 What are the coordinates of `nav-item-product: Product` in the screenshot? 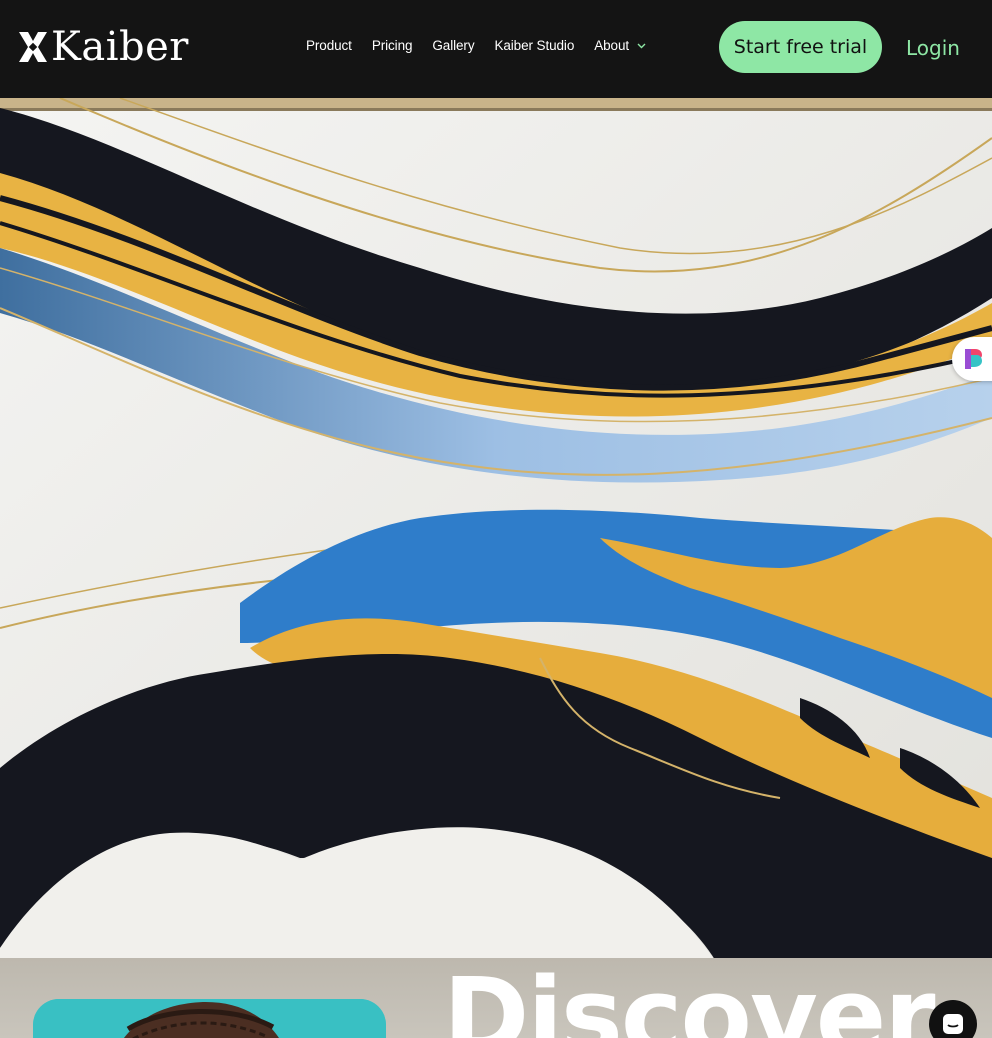 It's located at (329, 45).